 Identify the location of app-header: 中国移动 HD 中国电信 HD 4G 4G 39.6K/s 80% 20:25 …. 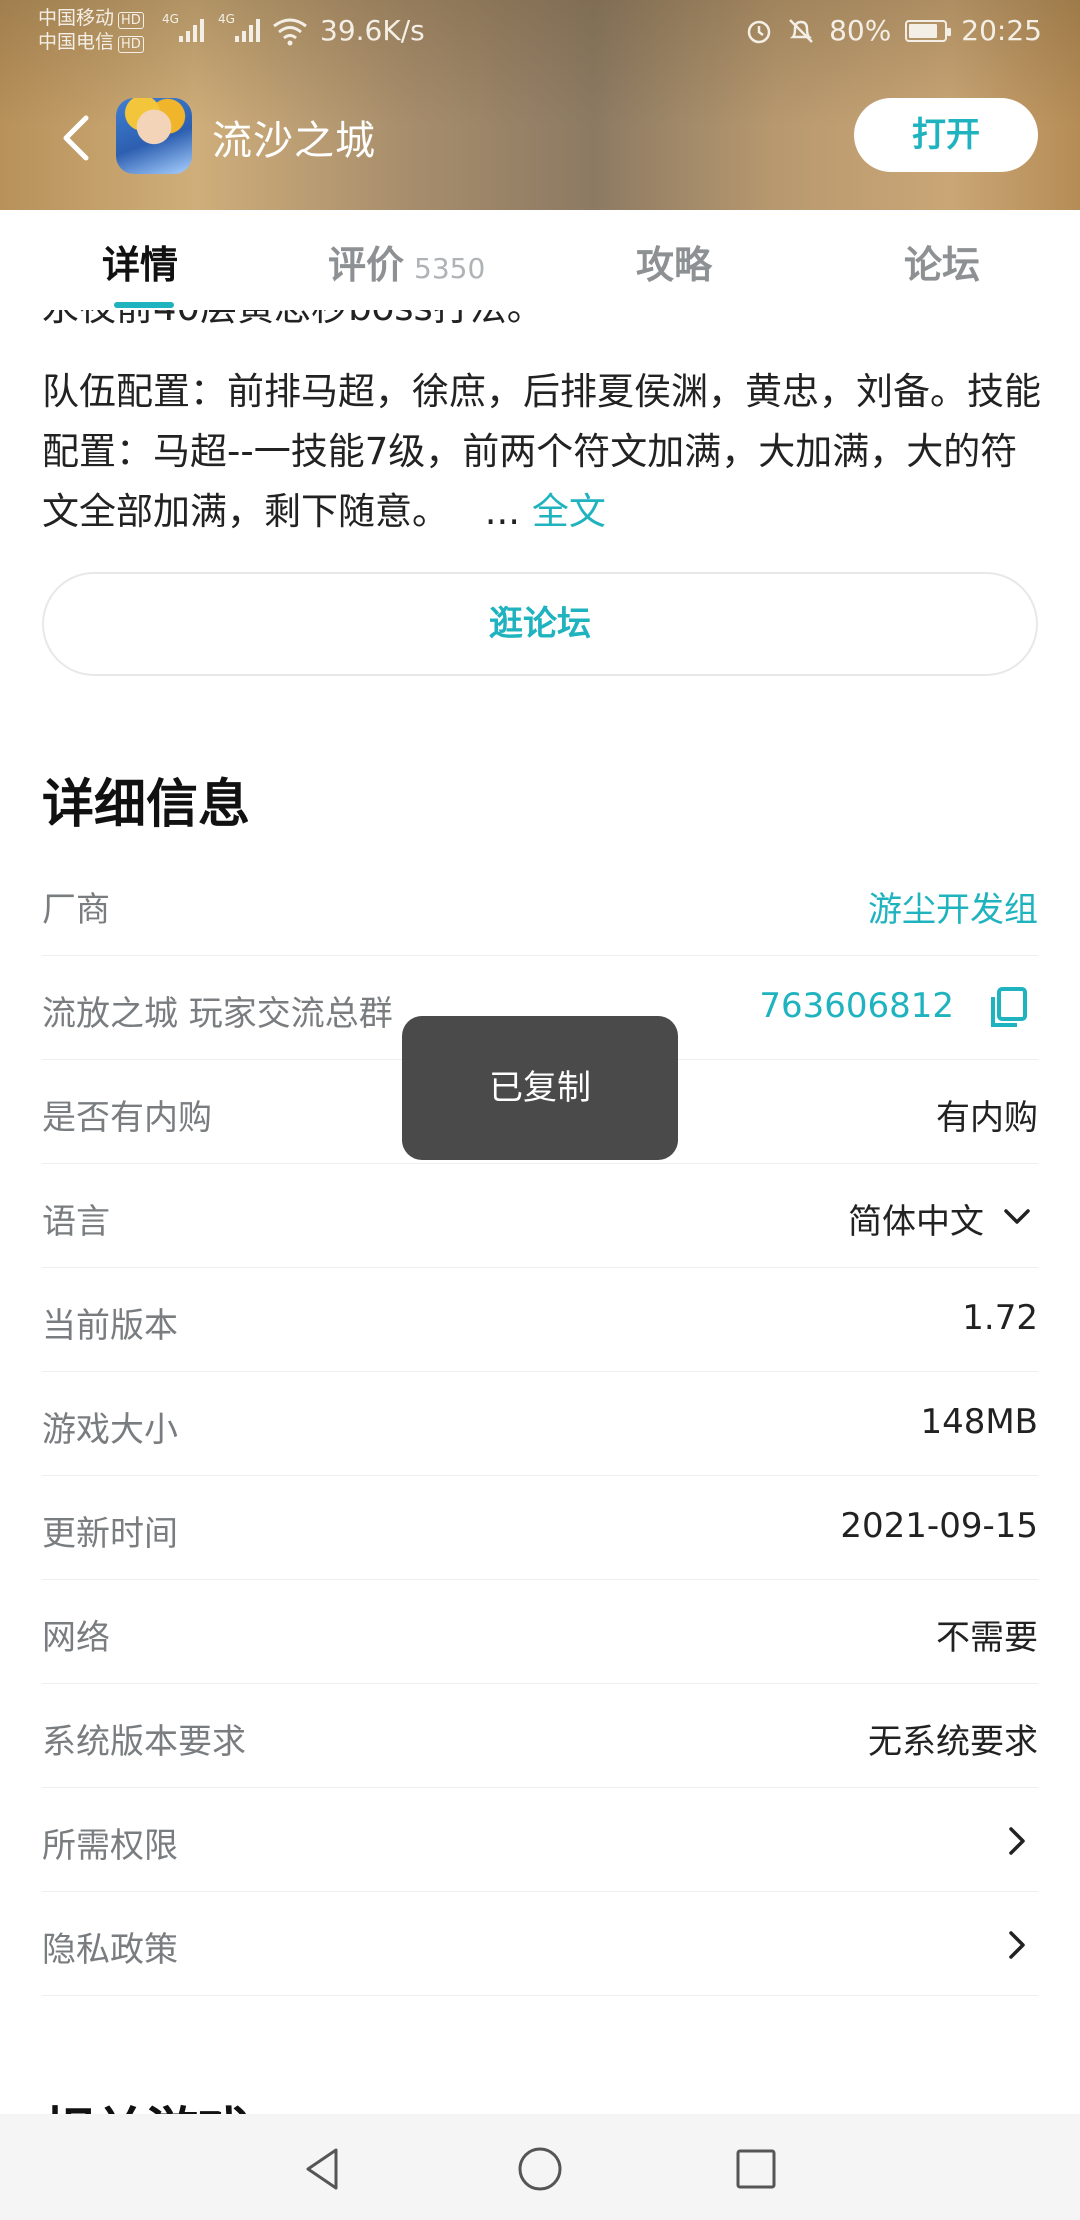
(540, 105).